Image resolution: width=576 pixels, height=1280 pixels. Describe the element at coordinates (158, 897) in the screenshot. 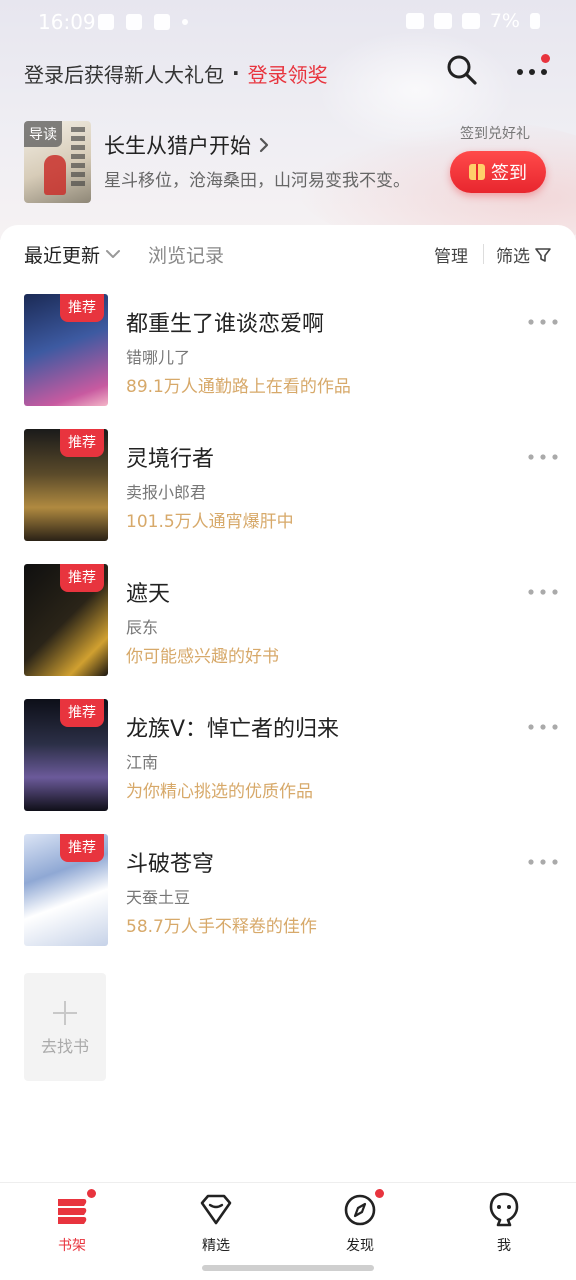

I see `book-author: 天蚕土豆` at that location.